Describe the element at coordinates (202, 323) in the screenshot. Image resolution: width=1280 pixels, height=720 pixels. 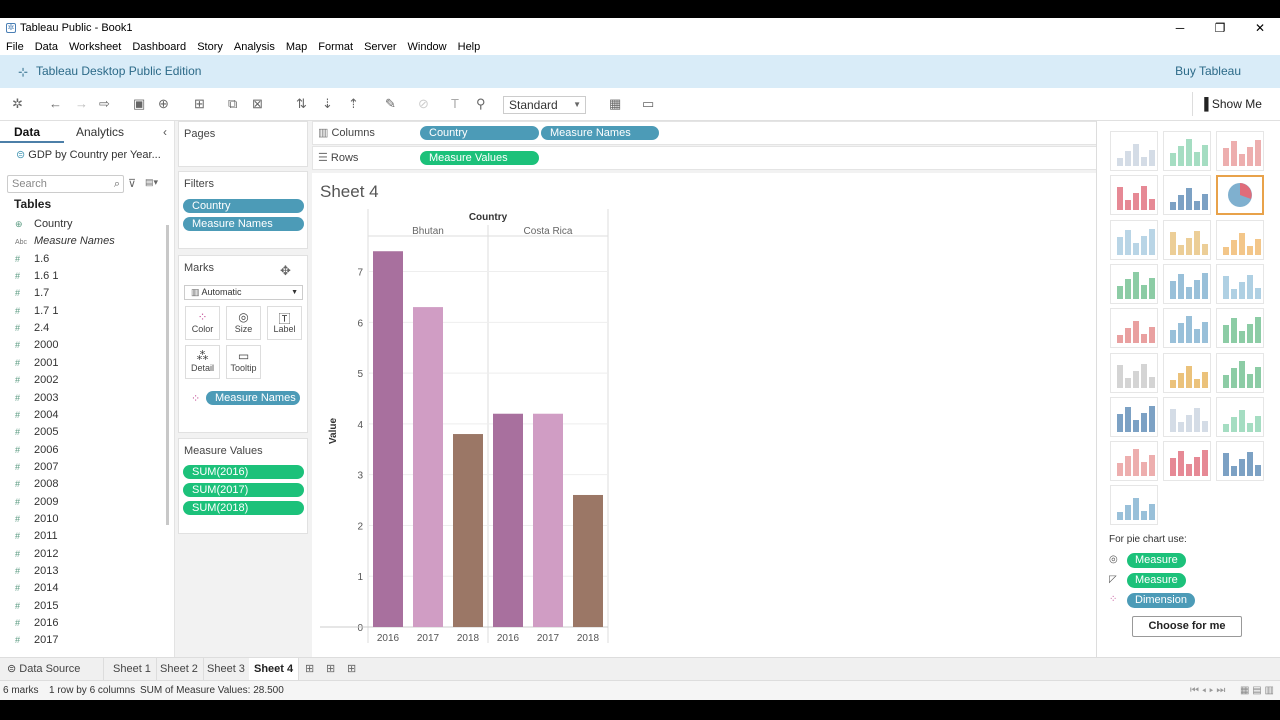
I see `color-button: ⁘ Color` at that location.